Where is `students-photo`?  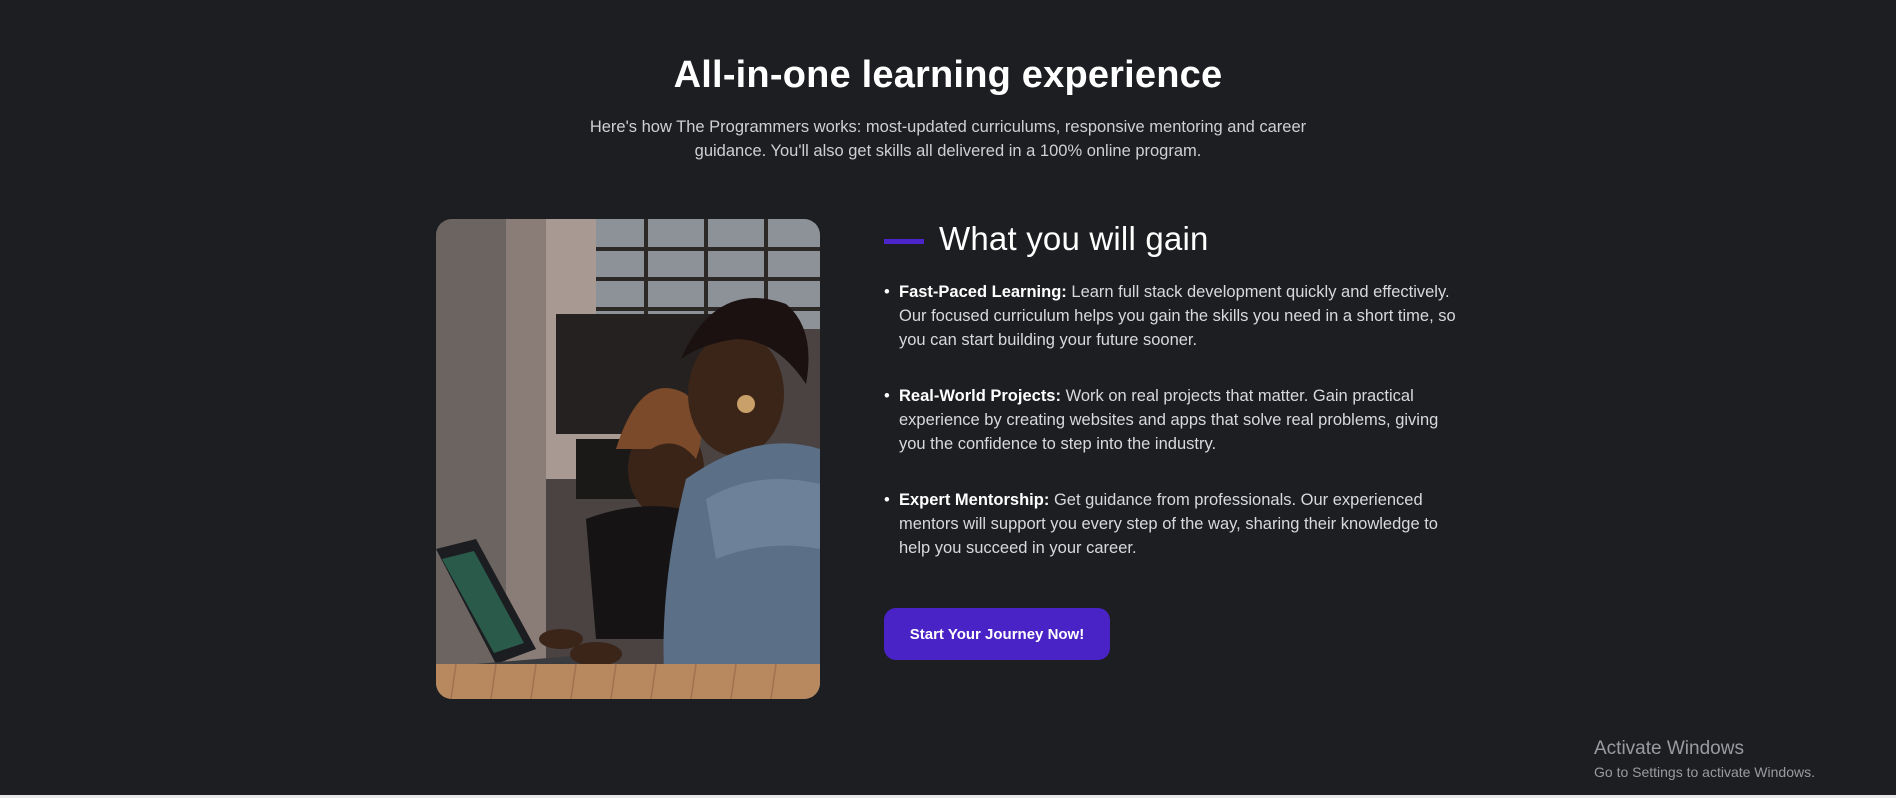 students-photo is located at coordinates (628, 459).